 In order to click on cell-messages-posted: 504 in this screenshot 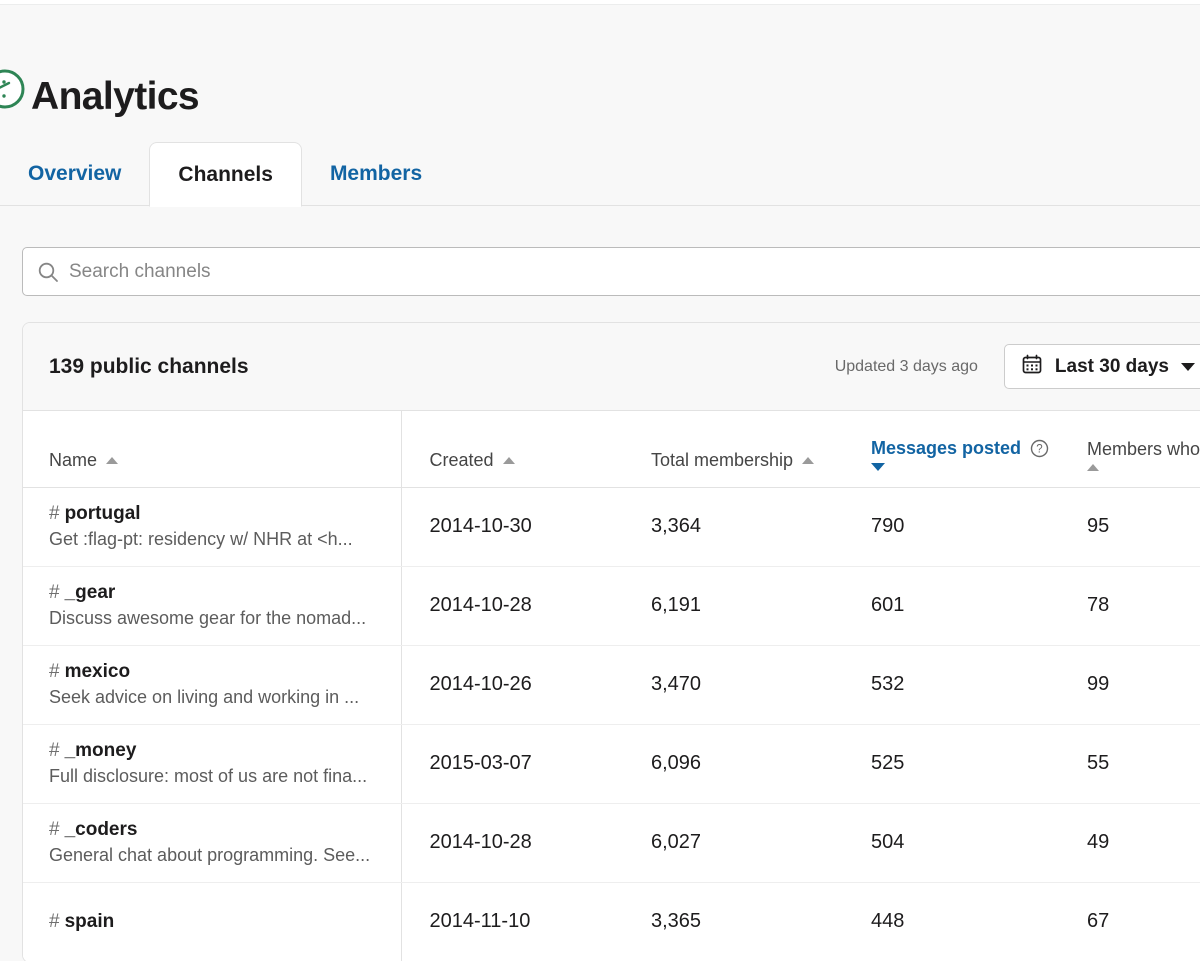, I will do `click(957, 843)`.